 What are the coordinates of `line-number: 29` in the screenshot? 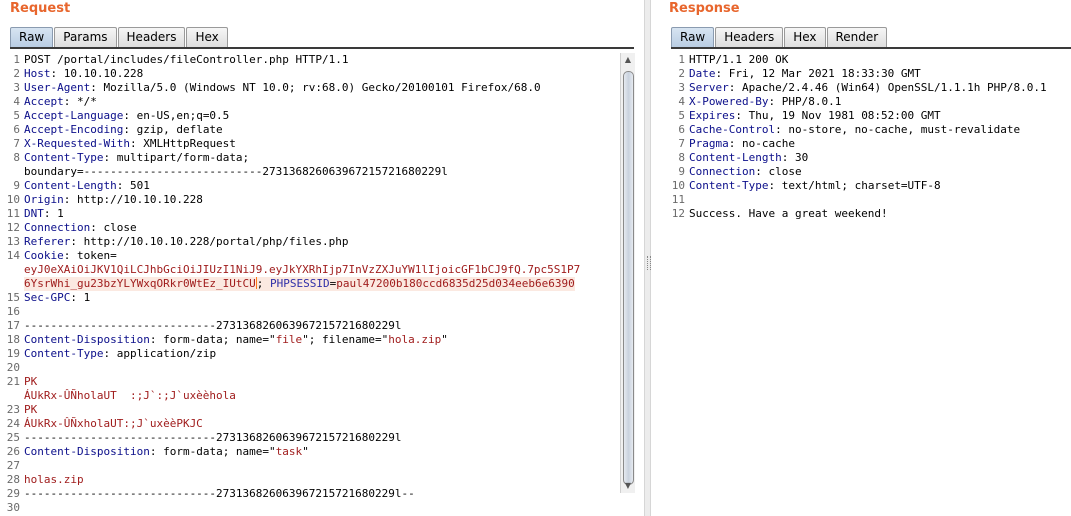 It's located at (13, 493).